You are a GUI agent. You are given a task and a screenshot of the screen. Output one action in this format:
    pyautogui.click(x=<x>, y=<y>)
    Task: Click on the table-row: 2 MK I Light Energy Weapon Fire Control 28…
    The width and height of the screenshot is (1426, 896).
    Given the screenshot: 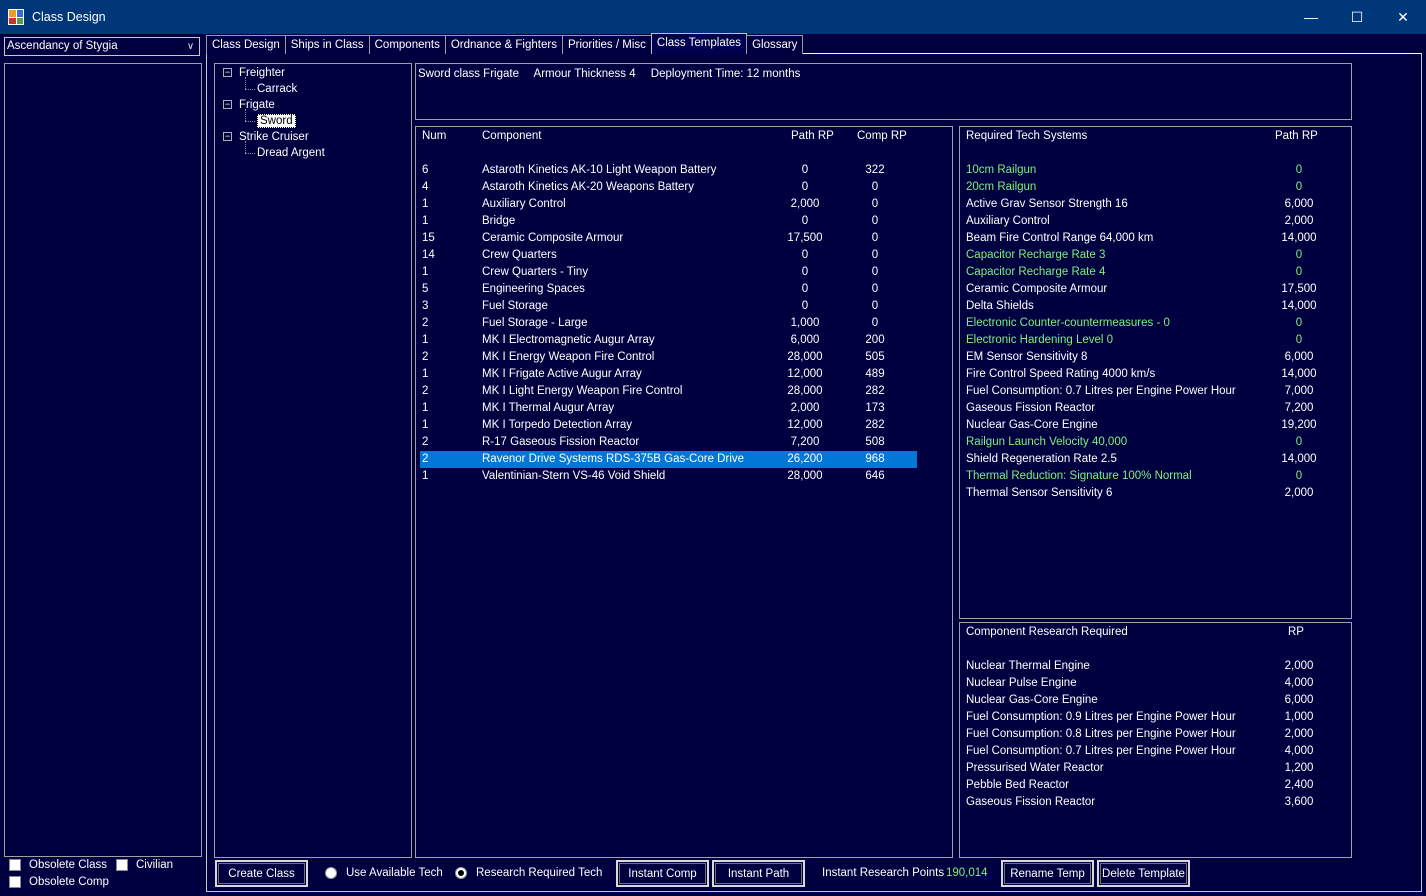 What is the action you would take?
    pyautogui.click(x=668, y=391)
    